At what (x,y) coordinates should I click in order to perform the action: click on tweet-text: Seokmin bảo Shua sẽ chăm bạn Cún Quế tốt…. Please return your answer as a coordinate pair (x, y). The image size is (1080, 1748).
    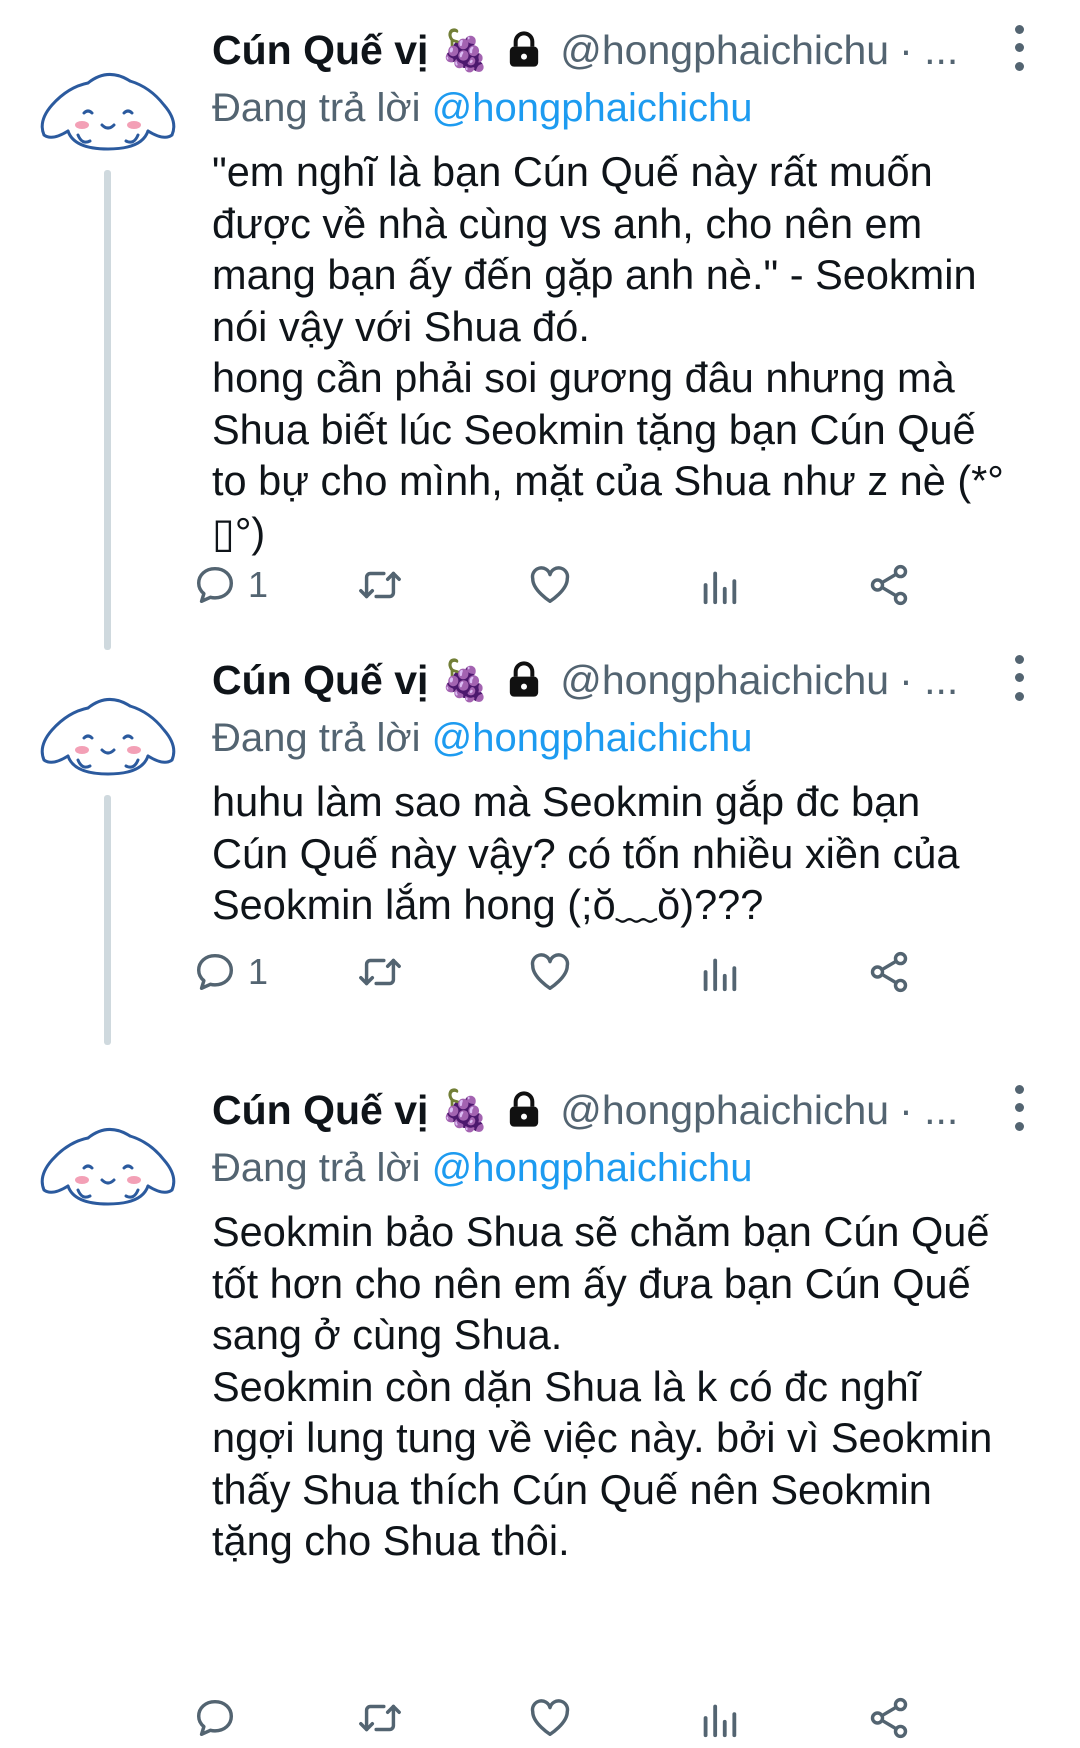
    Looking at the image, I should click on (602, 1386).